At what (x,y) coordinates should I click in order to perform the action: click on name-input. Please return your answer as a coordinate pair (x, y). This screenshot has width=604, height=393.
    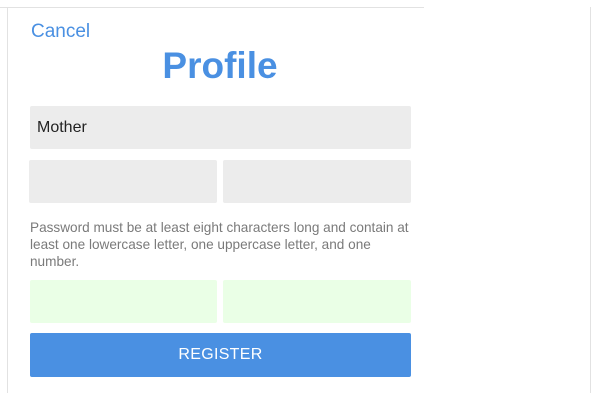
    Looking at the image, I should click on (220, 127).